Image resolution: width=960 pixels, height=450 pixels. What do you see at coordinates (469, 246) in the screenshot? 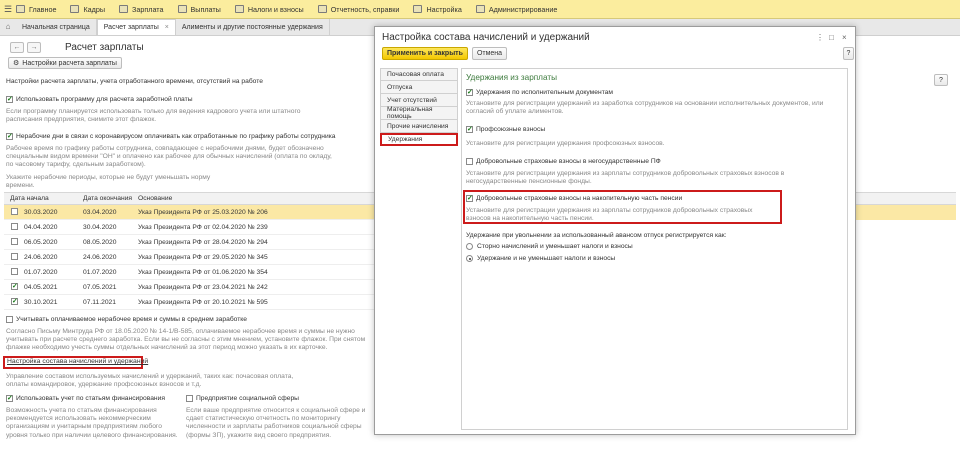
I see `storno-radio` at bounding box center [469, 246].